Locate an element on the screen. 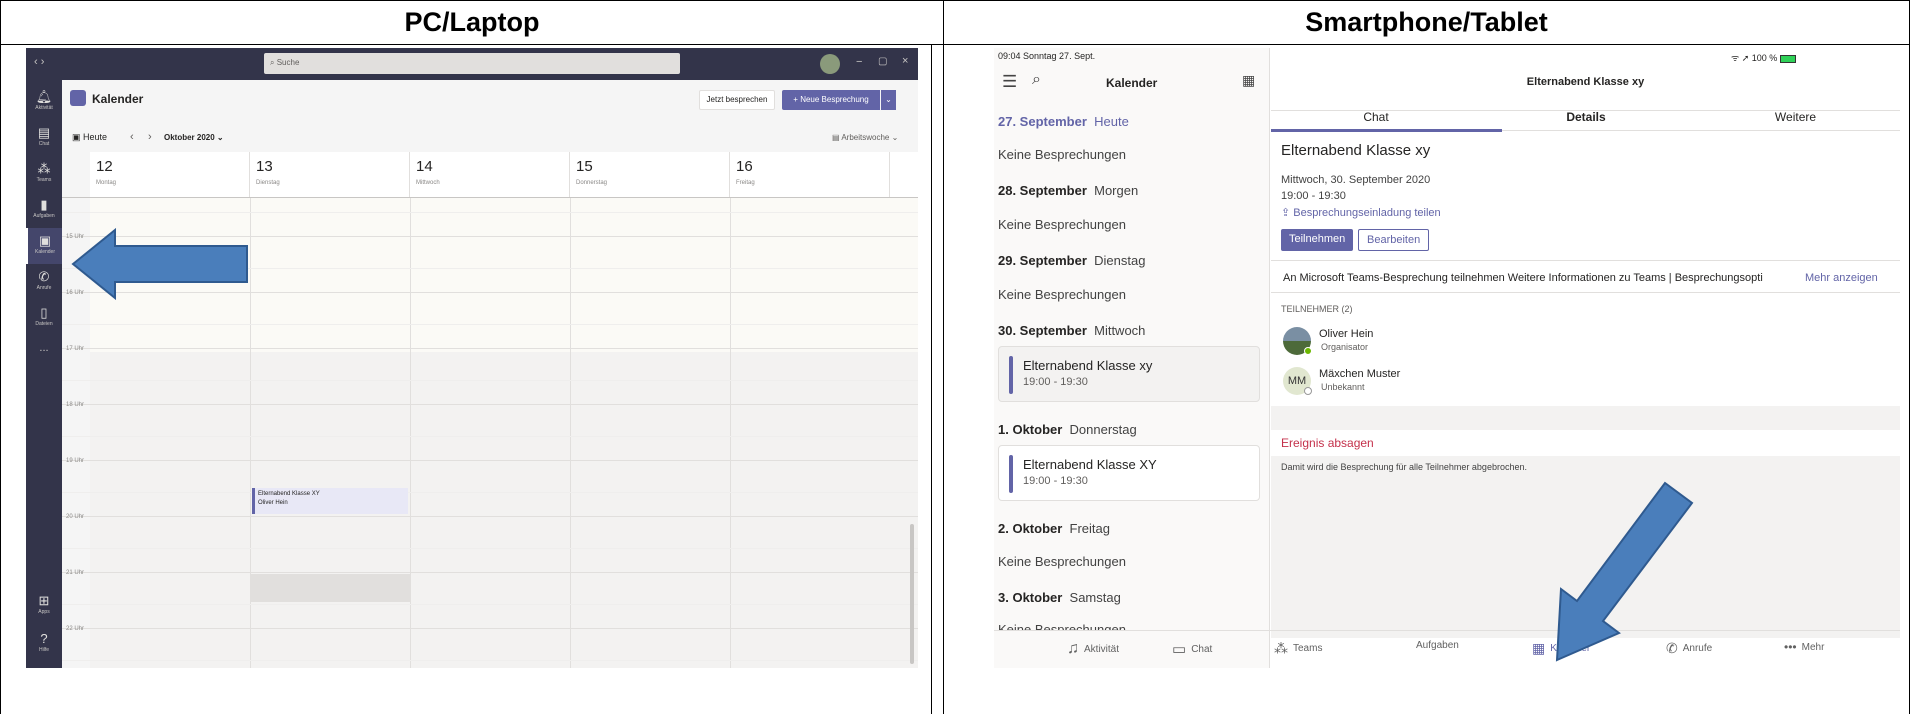 The height and width of the screenshot is (714, 1910). tab-label: Weitere is located at coordinates (1795, 117).